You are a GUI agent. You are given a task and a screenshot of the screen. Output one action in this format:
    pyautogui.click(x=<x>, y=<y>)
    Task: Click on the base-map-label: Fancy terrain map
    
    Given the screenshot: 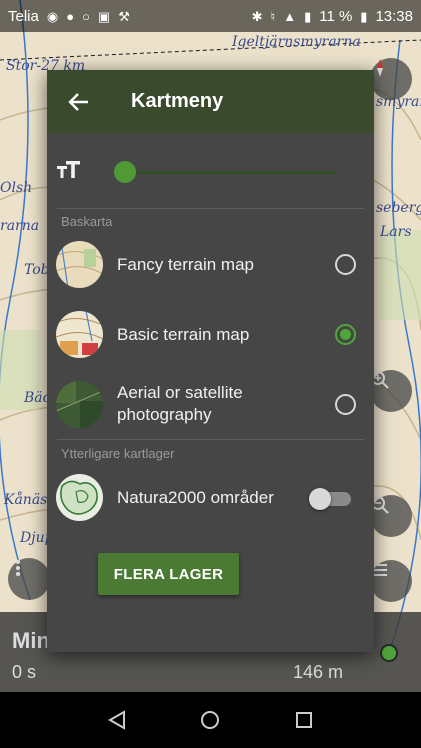 What is the action you would take?
    pyautogui.click(x=185, y=264)
    